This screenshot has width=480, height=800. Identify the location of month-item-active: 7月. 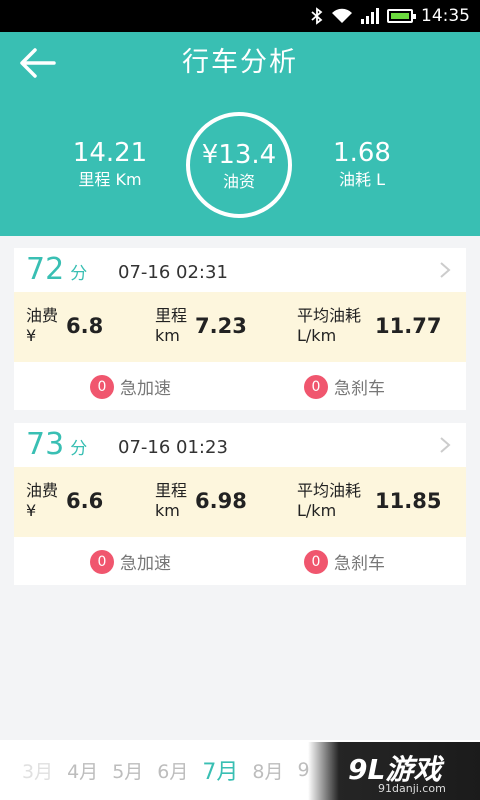
(220, 770).